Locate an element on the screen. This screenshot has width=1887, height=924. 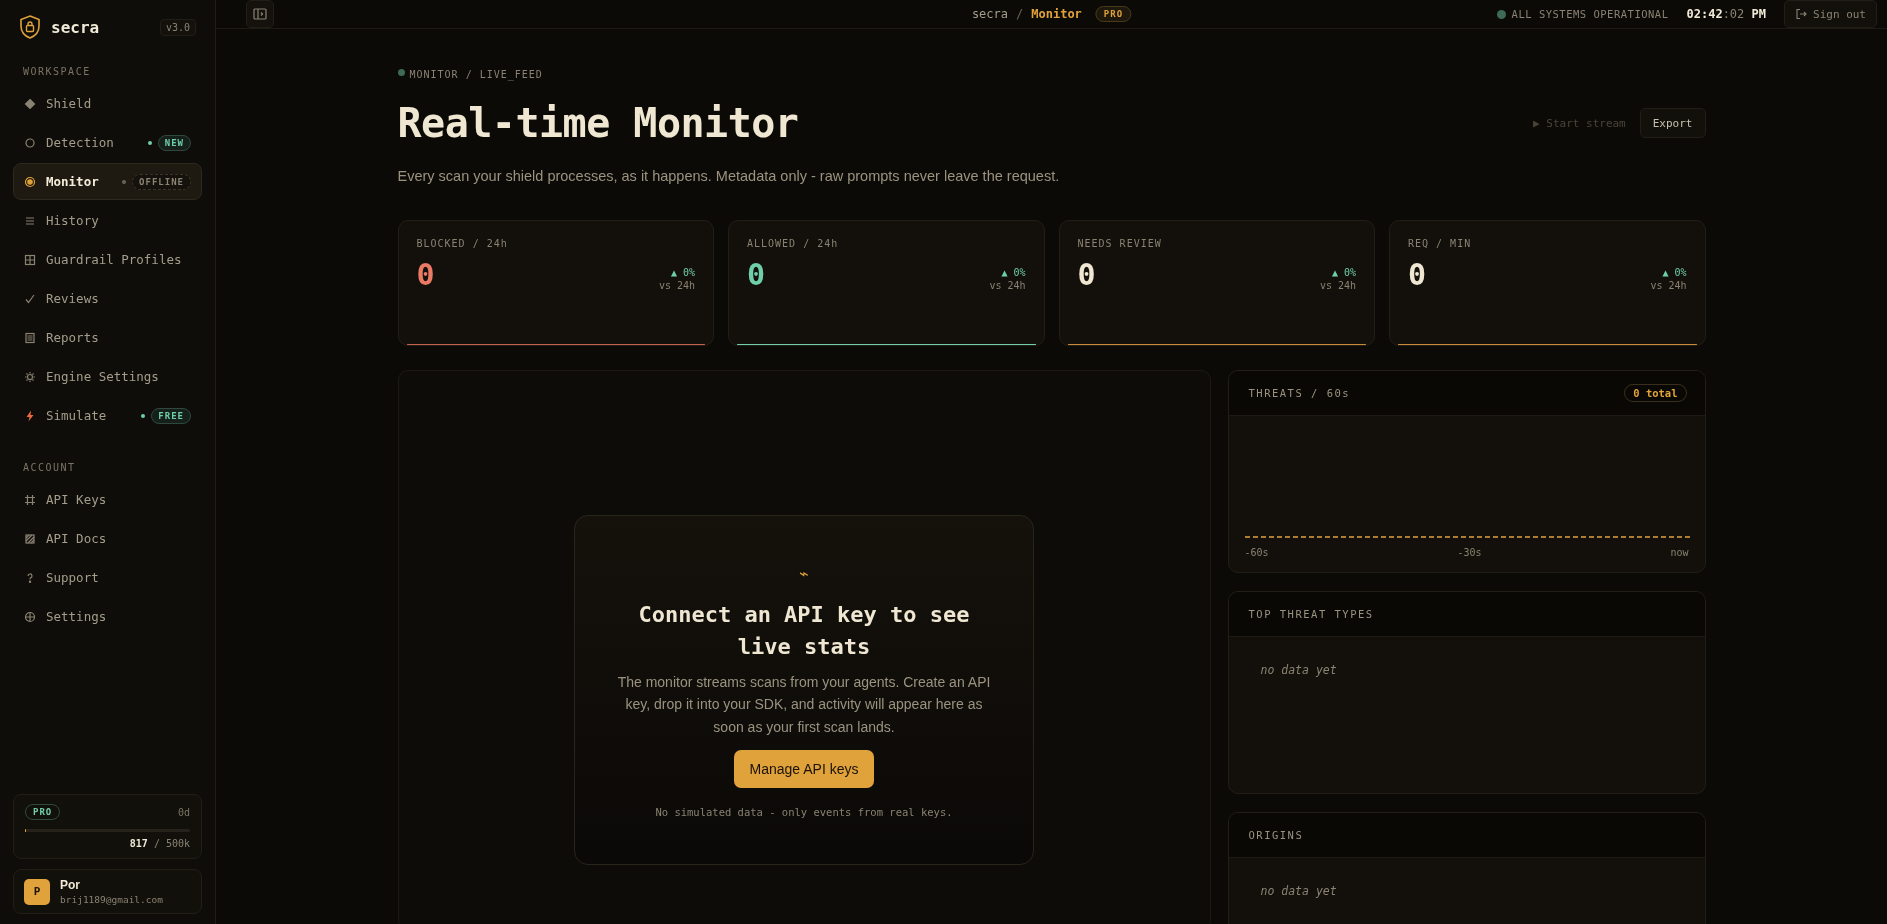
empty-state-note: No simulated data - only events from real keys. is located at coordinates (804, 811).